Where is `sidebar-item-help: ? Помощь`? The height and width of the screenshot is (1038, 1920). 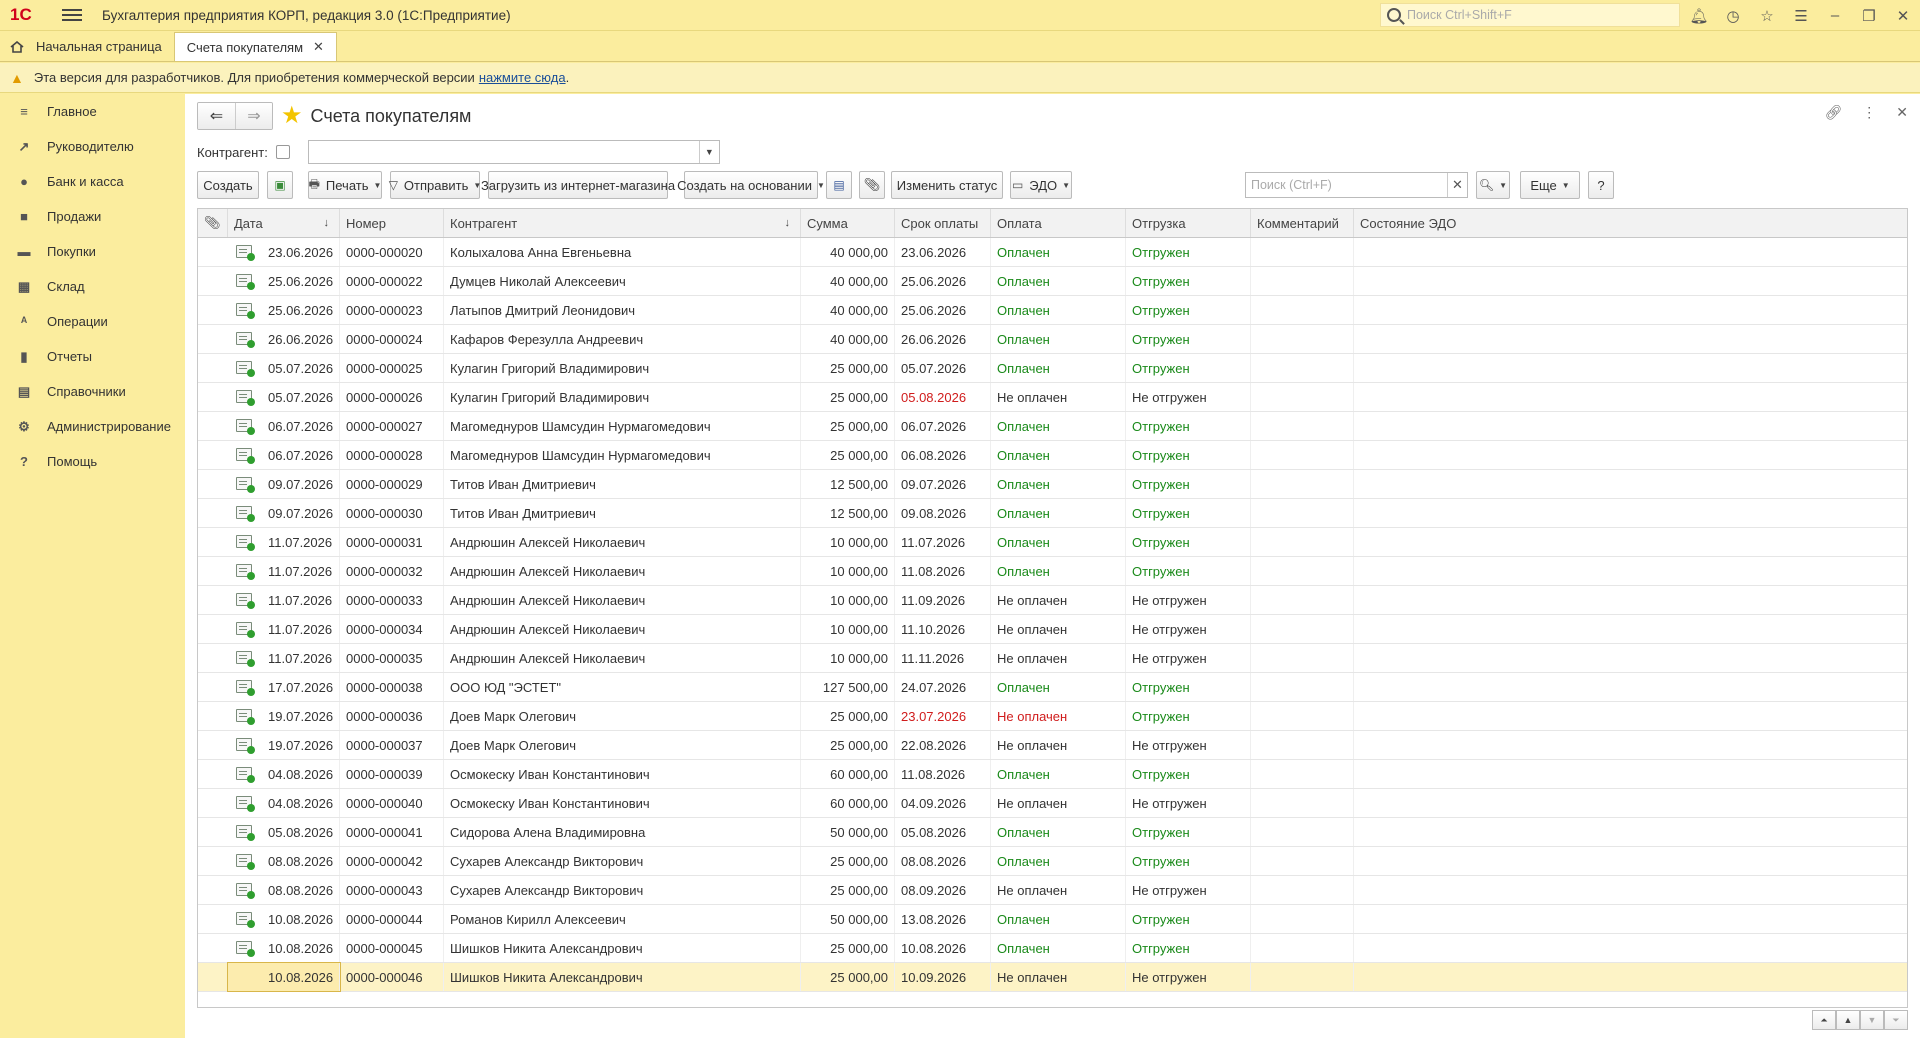
sidebar-item-help: ? Помощь is located at coordinates (92, 461).